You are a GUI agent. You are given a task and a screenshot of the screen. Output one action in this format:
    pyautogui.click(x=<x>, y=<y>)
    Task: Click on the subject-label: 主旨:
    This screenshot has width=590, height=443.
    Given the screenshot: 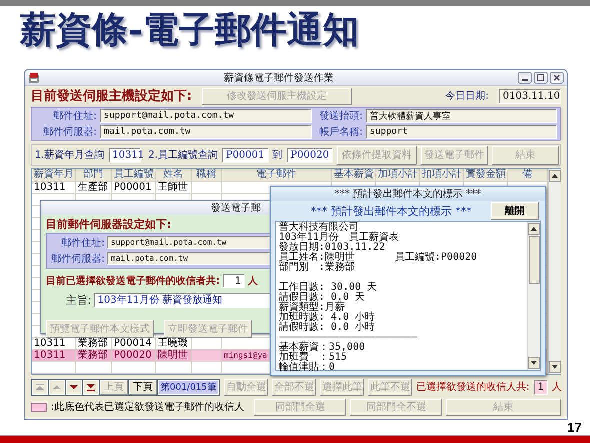 What is the action you would take?
    pyautogui.click(x=79, y=300)
    